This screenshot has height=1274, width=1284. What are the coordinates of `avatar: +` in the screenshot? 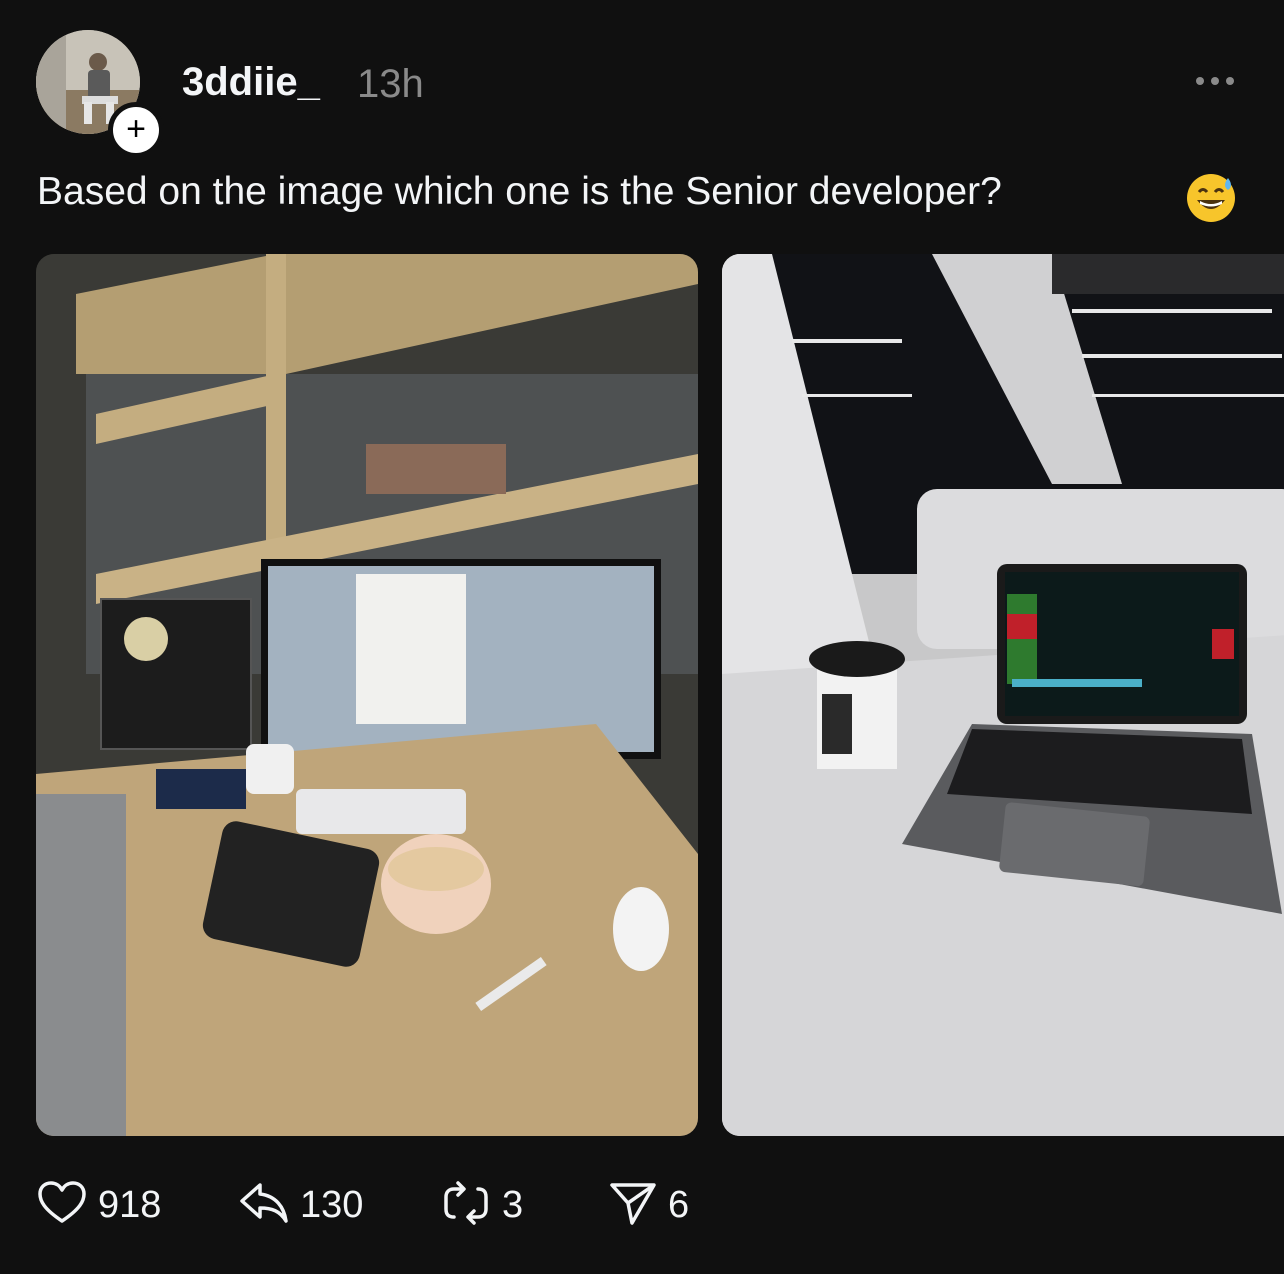 It's located at (100, 94).